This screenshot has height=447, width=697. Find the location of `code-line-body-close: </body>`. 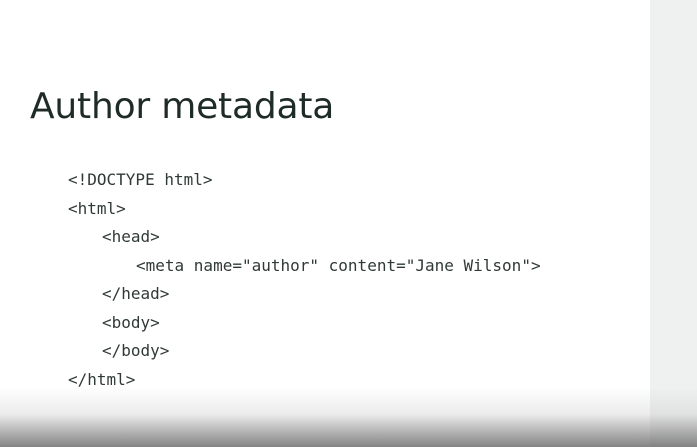

code-line-body-close: </body> is located at coordinates (136, 350).